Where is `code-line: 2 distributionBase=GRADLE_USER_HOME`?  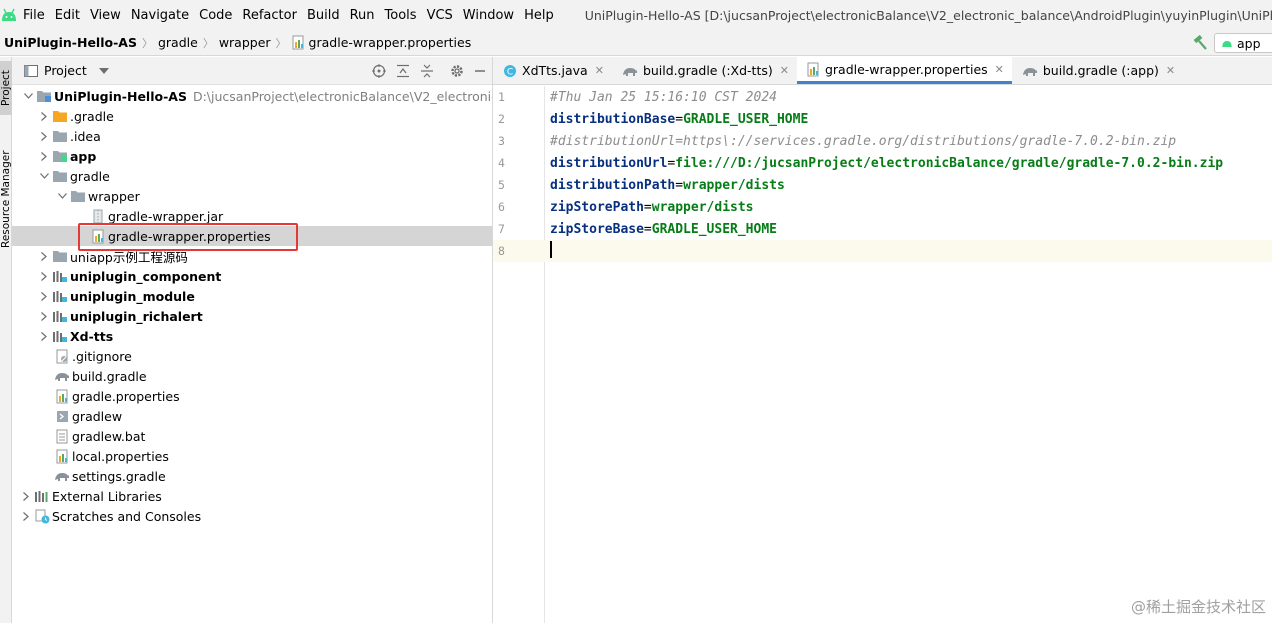
code-line: 2 distributionBase=GRADLE_USER_HOME is located at coordinates (882, 119).